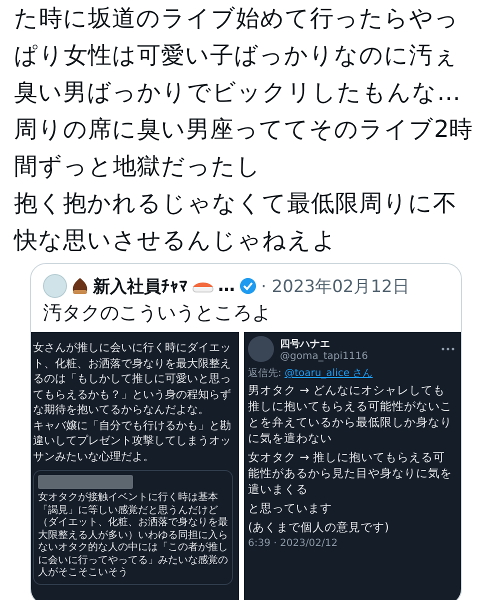 The height and width of the screenshot is (600, 480). I want to click on tweet-text: 周りの席に臭い男座っててそのライブ2時, so click(243, 129).